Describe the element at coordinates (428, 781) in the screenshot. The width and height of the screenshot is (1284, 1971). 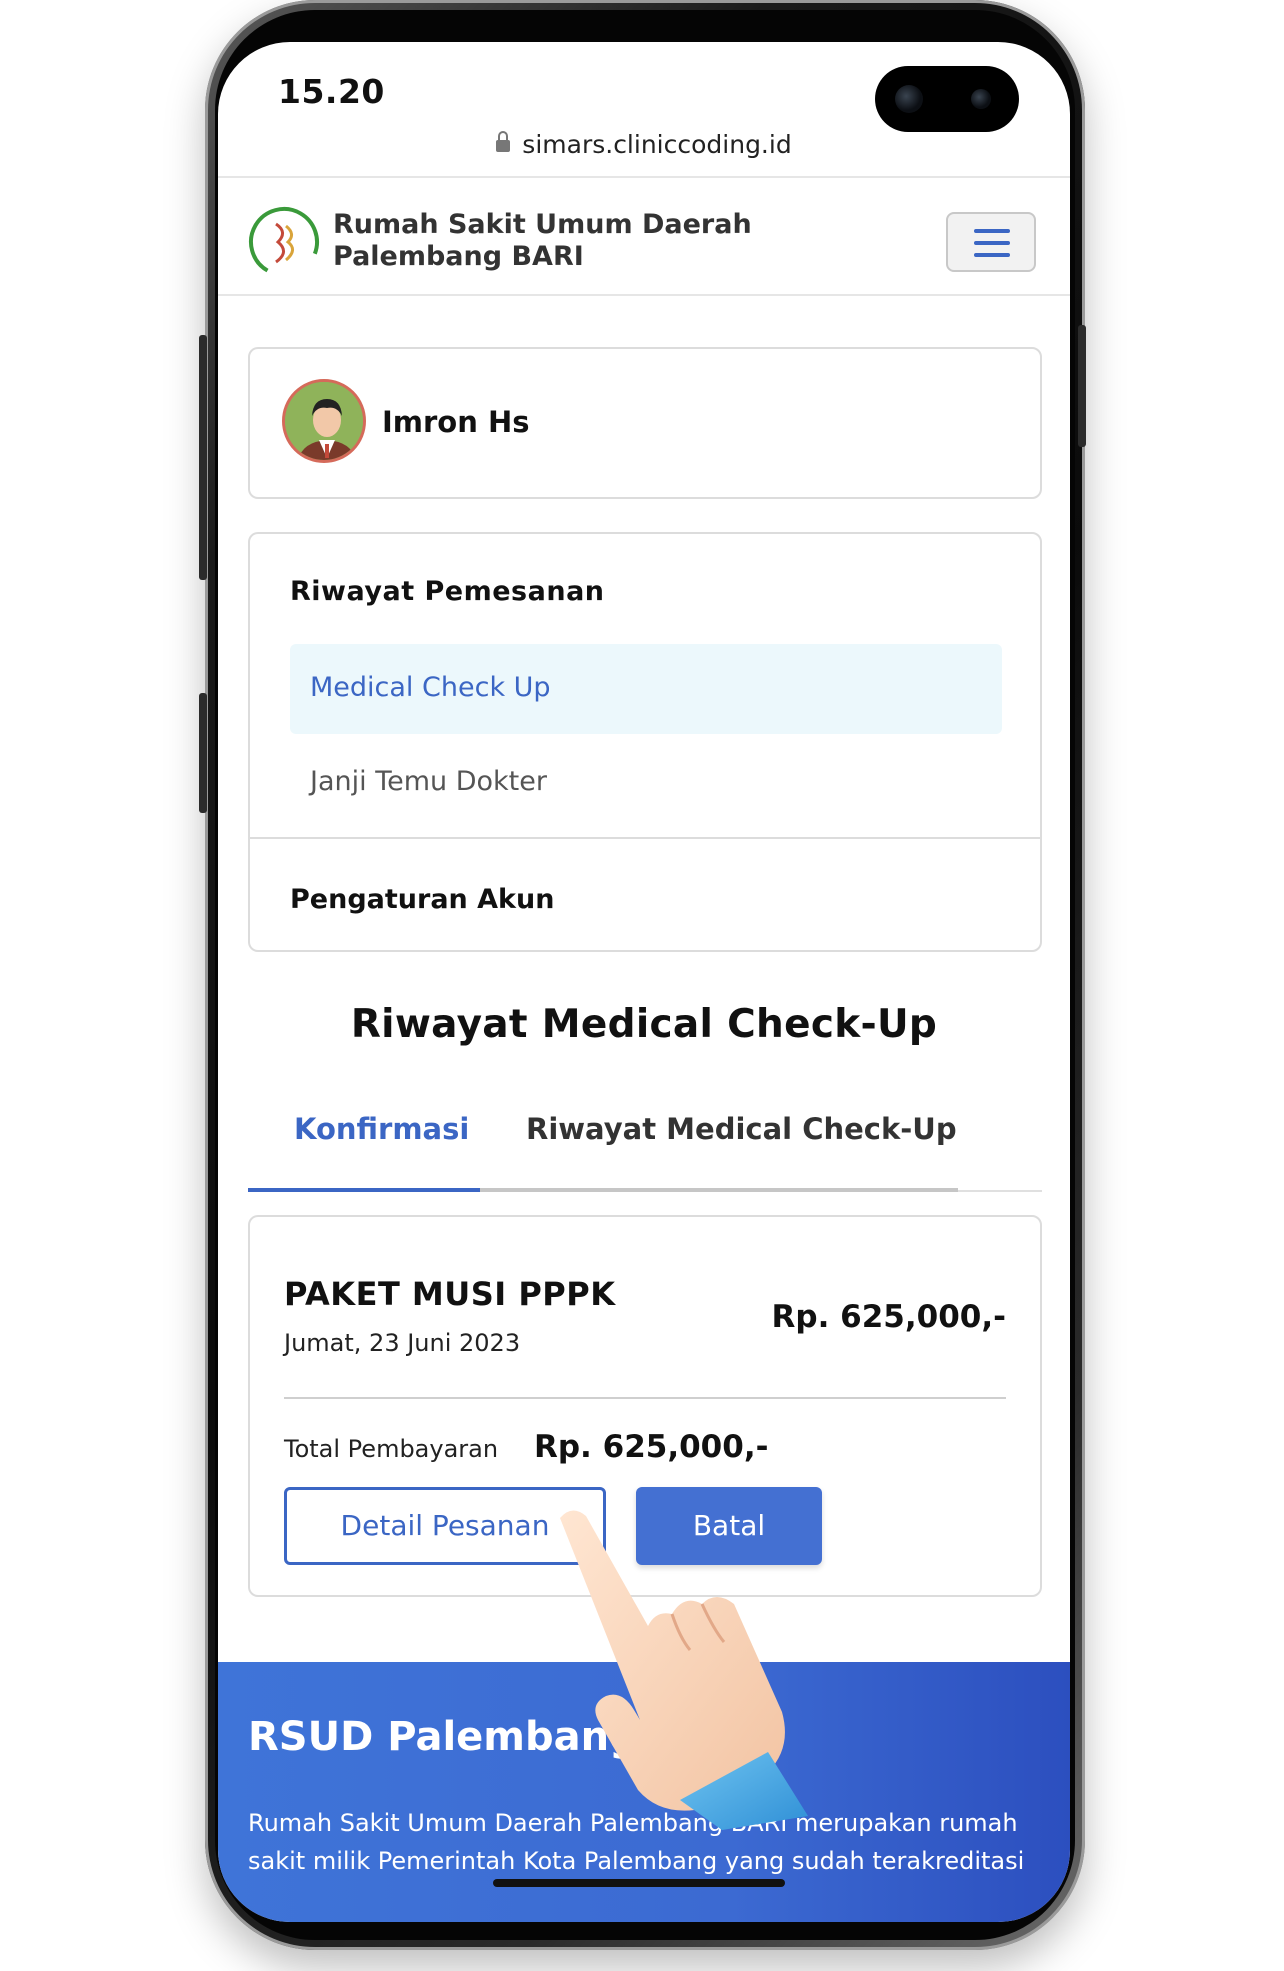
I see `menu-item-doctor-appointment: Janji Temu Dokter` at that location.